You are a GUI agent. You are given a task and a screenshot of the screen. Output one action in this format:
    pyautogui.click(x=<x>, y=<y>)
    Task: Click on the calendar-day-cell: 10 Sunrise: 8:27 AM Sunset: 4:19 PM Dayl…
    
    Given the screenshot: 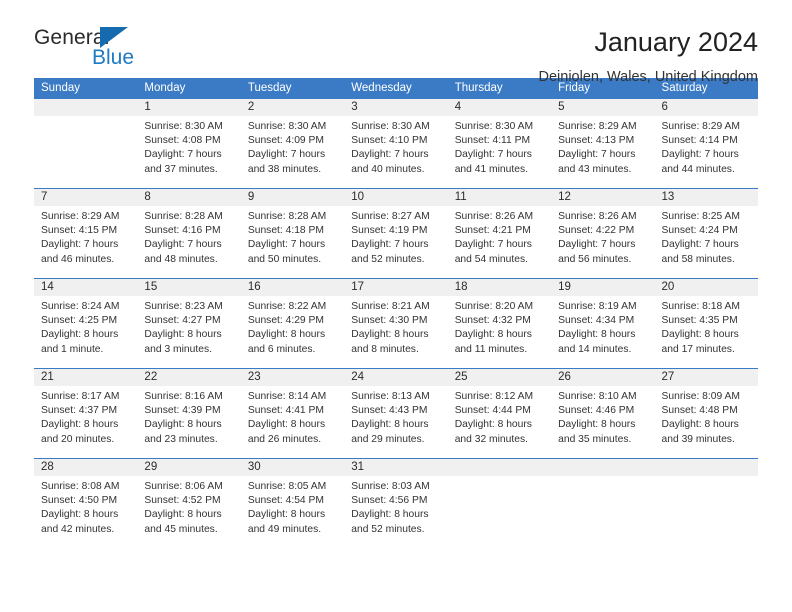 What is the action you would take?
    pyautogui.click(x=396, y=233)
    